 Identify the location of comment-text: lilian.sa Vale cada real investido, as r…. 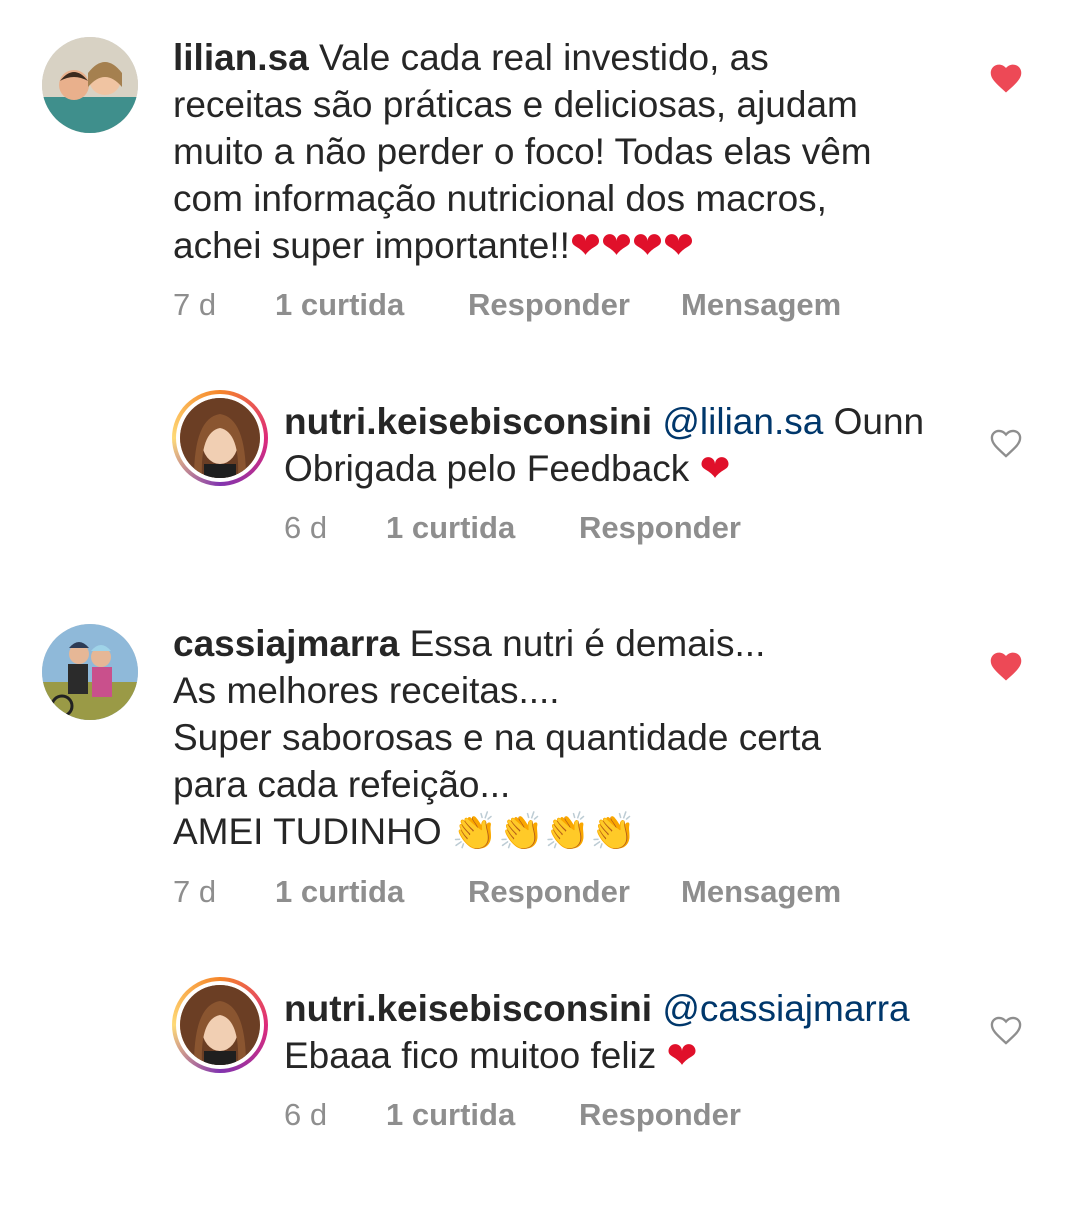
(573, 151).